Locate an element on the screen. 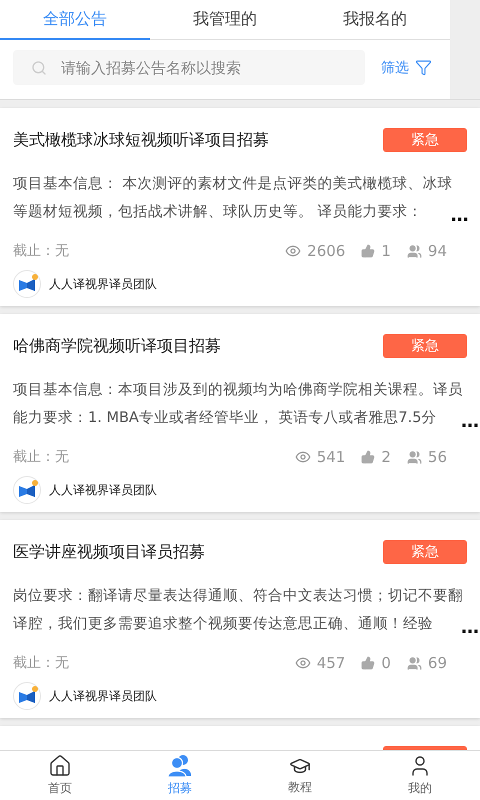 The width and height of the screenshot is (480, 800). post-title: 美式橄榄球冰球短视频听译项目招募 is located at coordinates (141, 140).